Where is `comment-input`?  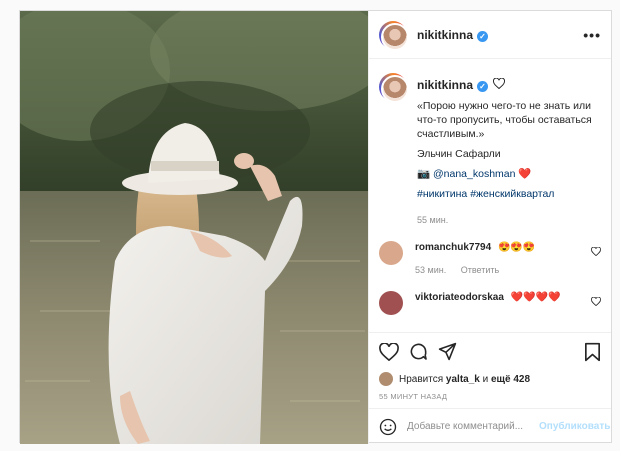 comment-input is located at coordinates (473, 426).